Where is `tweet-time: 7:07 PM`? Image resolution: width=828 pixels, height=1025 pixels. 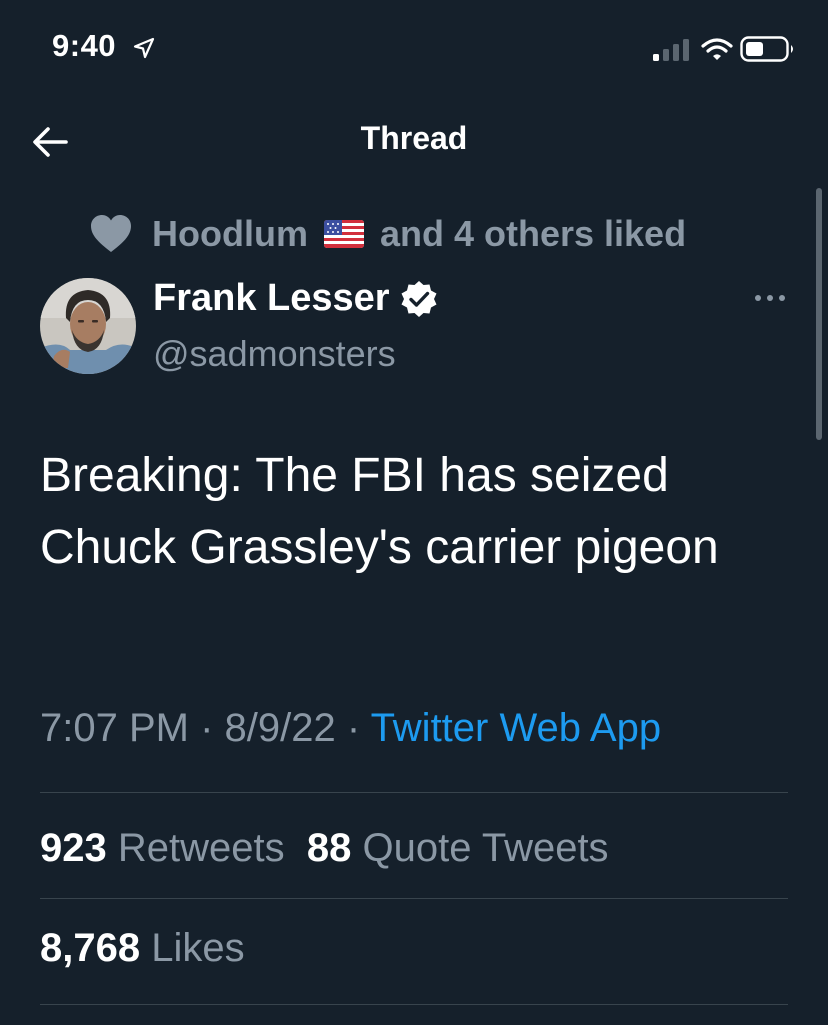
tweet-time: 7:07 PM is located at coordinates (114, 728).